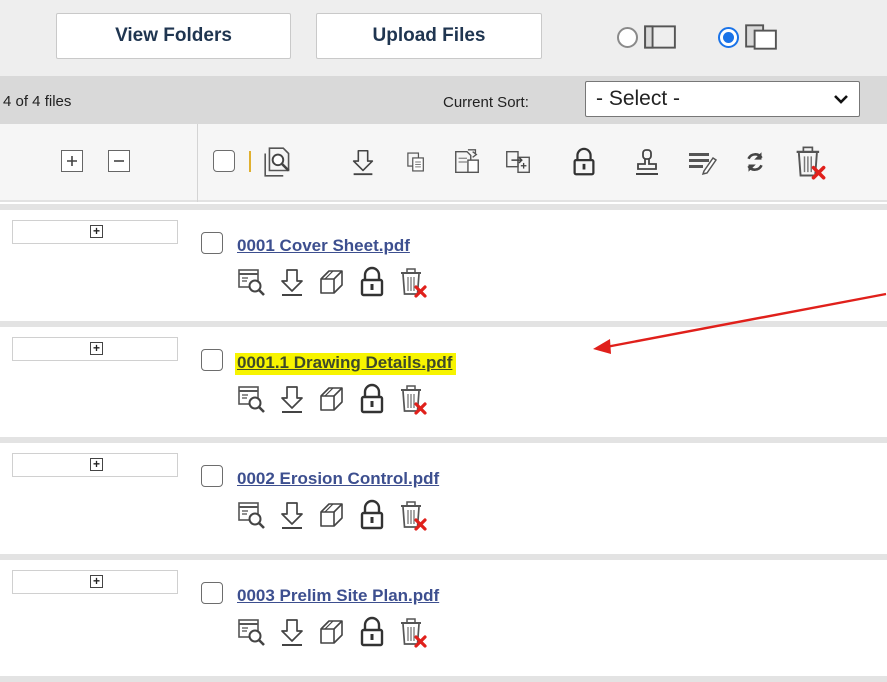  I want to click on file-count: 4 of 4 files, so click(37, 101).